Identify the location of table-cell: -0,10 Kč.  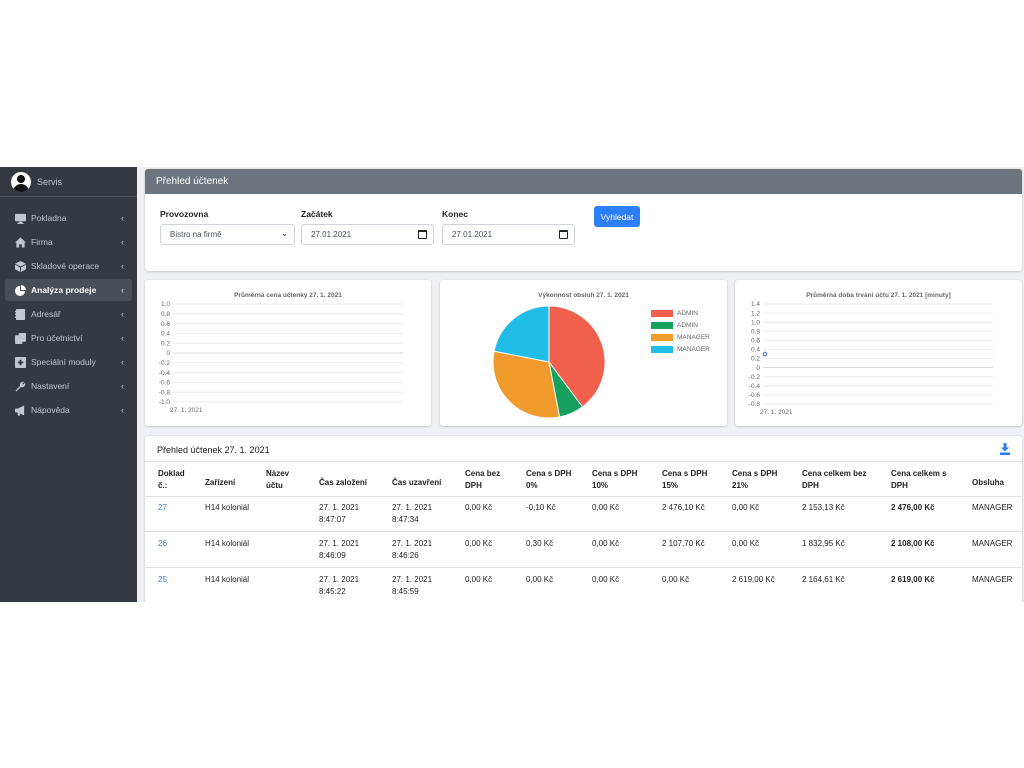
(541, 507).